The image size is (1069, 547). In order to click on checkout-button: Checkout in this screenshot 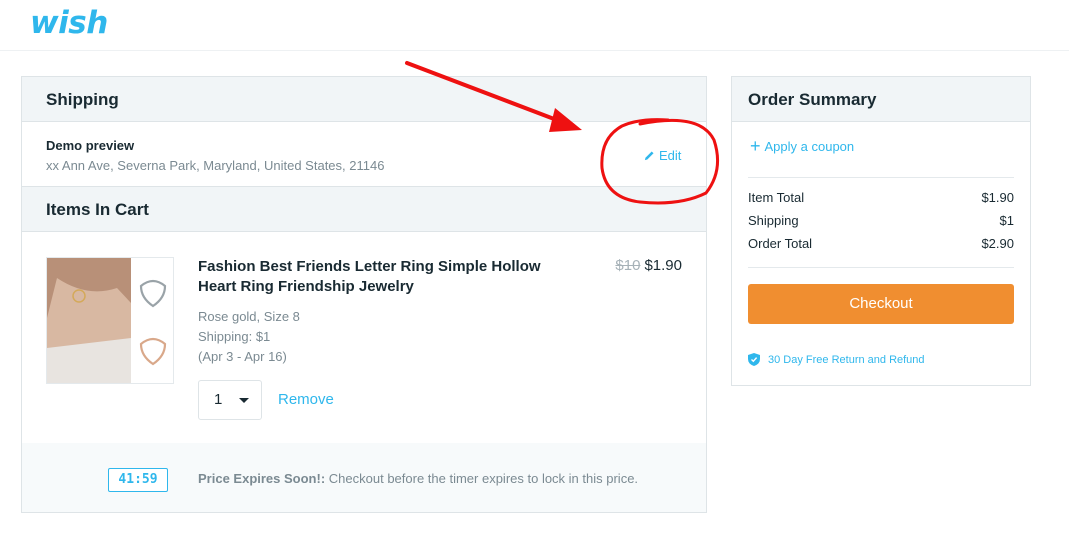, I will do `click(881, 304)`.